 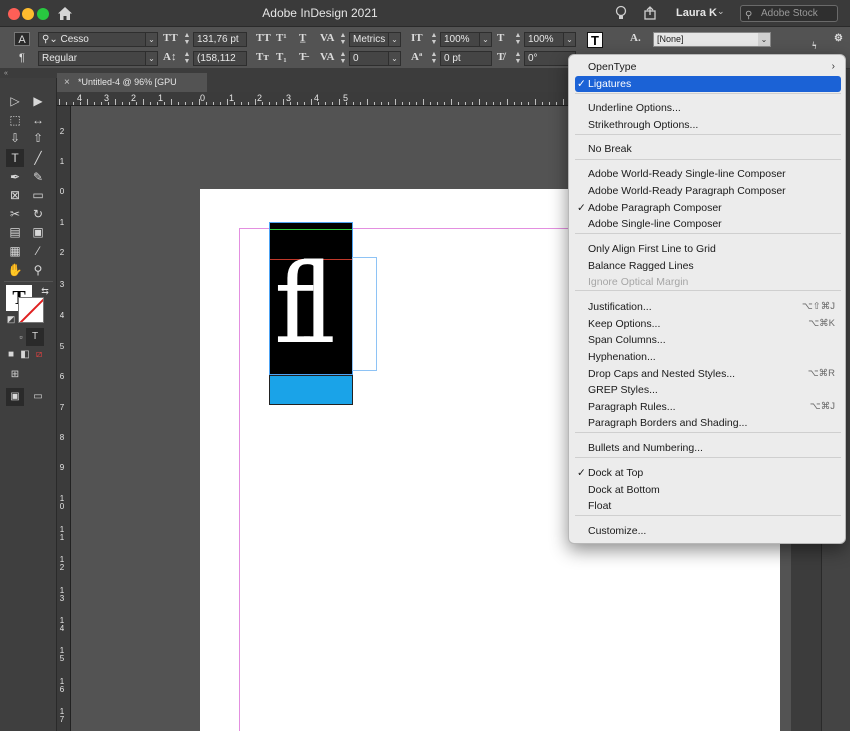 What do you see at coordinates (220, 39) in the screenshot?
I see `font-size-field: 131,76 pt` at bounding box center [220, 39].